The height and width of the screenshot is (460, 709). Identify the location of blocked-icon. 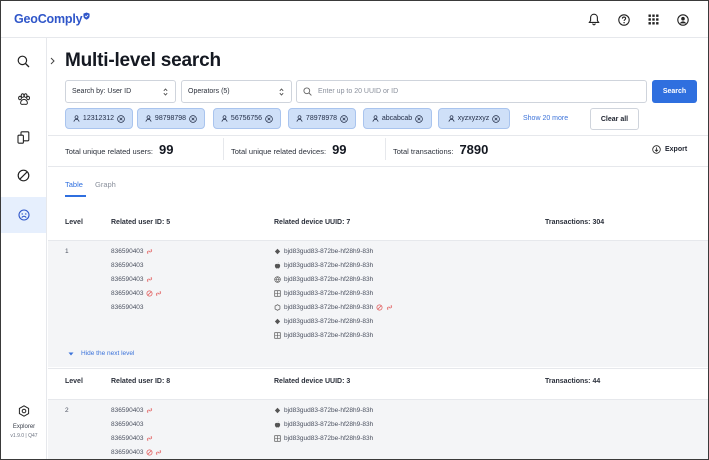
(23, 175).